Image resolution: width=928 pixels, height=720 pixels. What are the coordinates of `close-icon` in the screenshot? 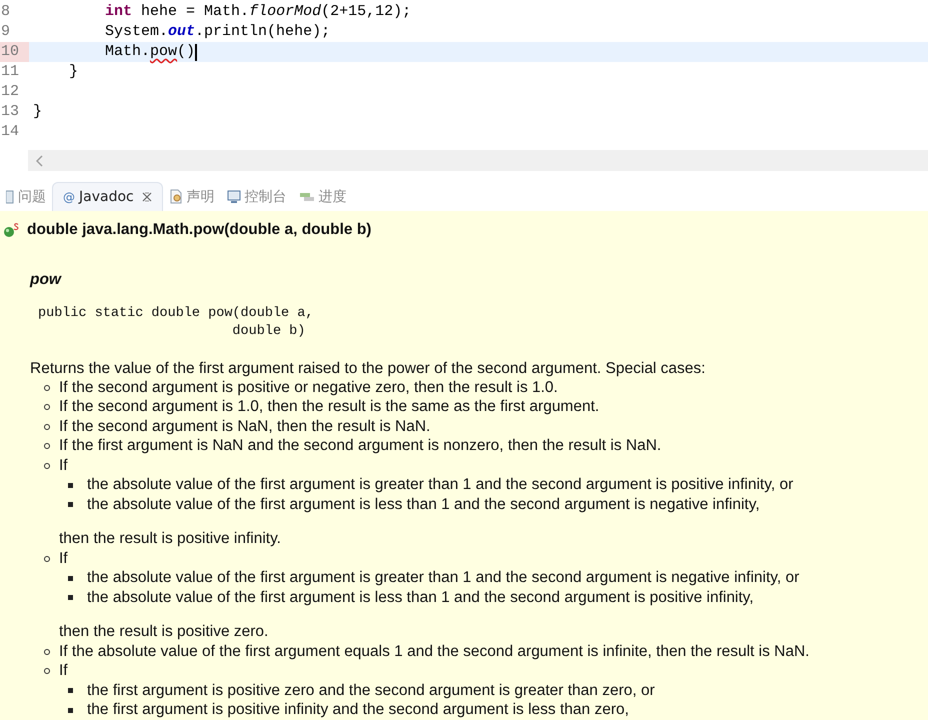 It's located at (147, 197).